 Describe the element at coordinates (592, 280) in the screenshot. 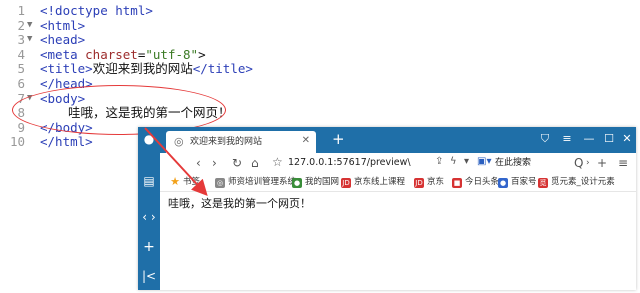

I see `watermark: 头条号 / 堂洁T7r` at that location.